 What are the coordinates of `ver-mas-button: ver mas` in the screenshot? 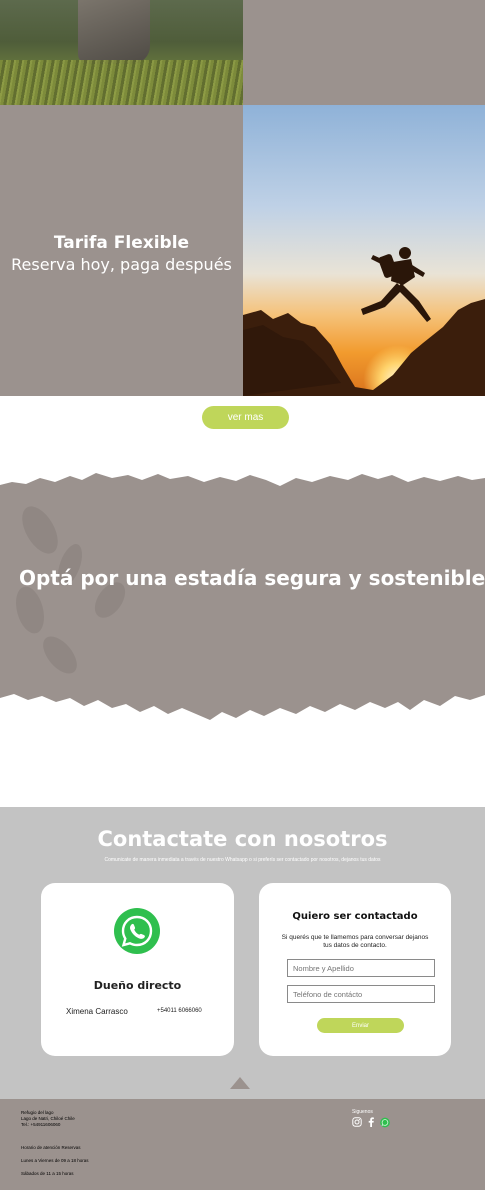 It's located at (245, 417).